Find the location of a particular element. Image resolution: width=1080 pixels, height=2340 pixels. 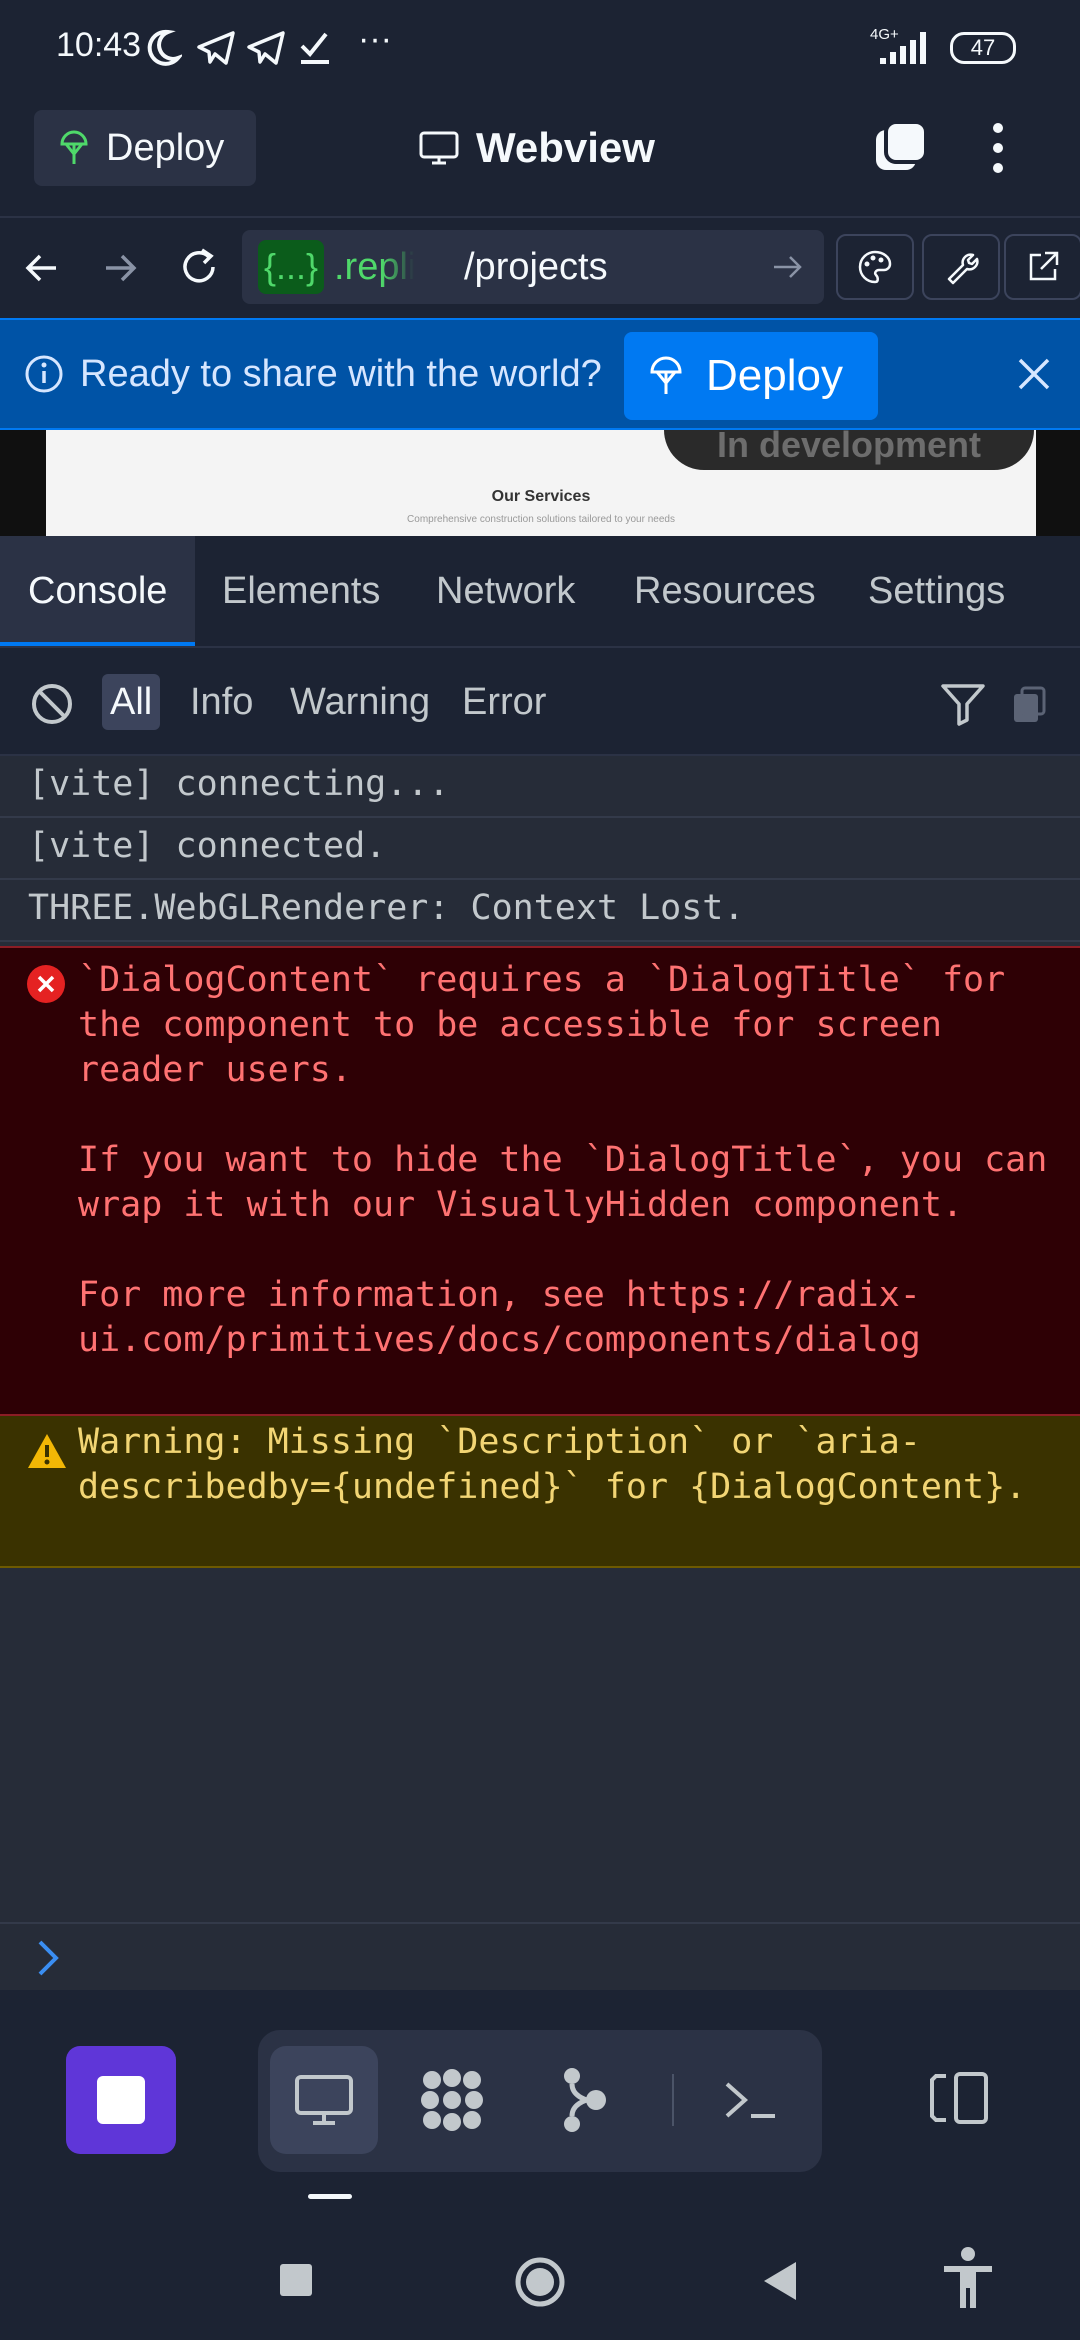

external-link-icon is located at coordinates (1043, 267).